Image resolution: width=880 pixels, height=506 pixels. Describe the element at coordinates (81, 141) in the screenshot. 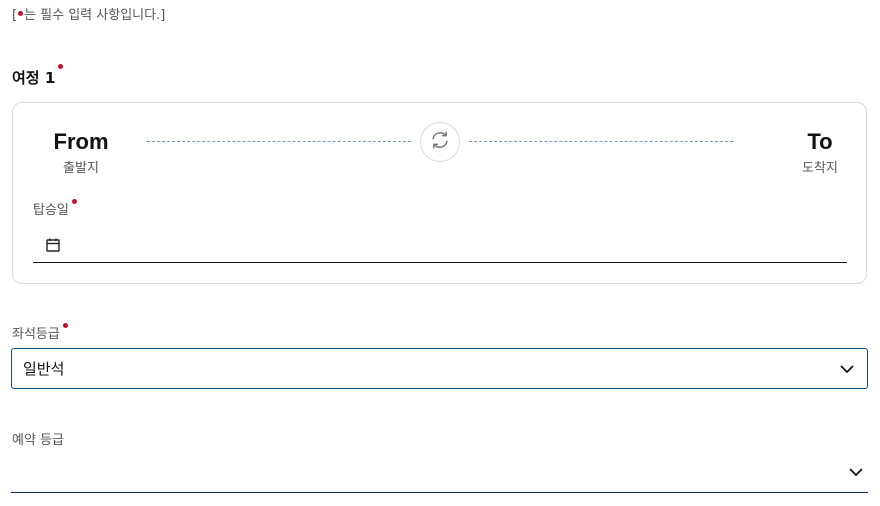

I see `departure-main: From` at that location.